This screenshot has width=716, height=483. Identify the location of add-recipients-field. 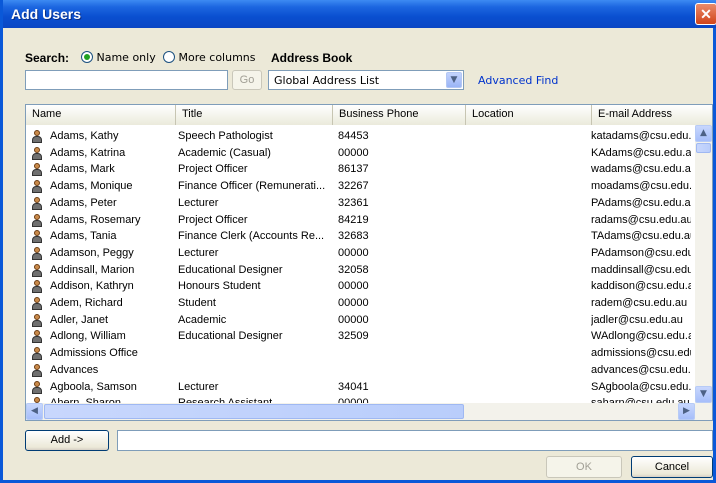
(415, 440).